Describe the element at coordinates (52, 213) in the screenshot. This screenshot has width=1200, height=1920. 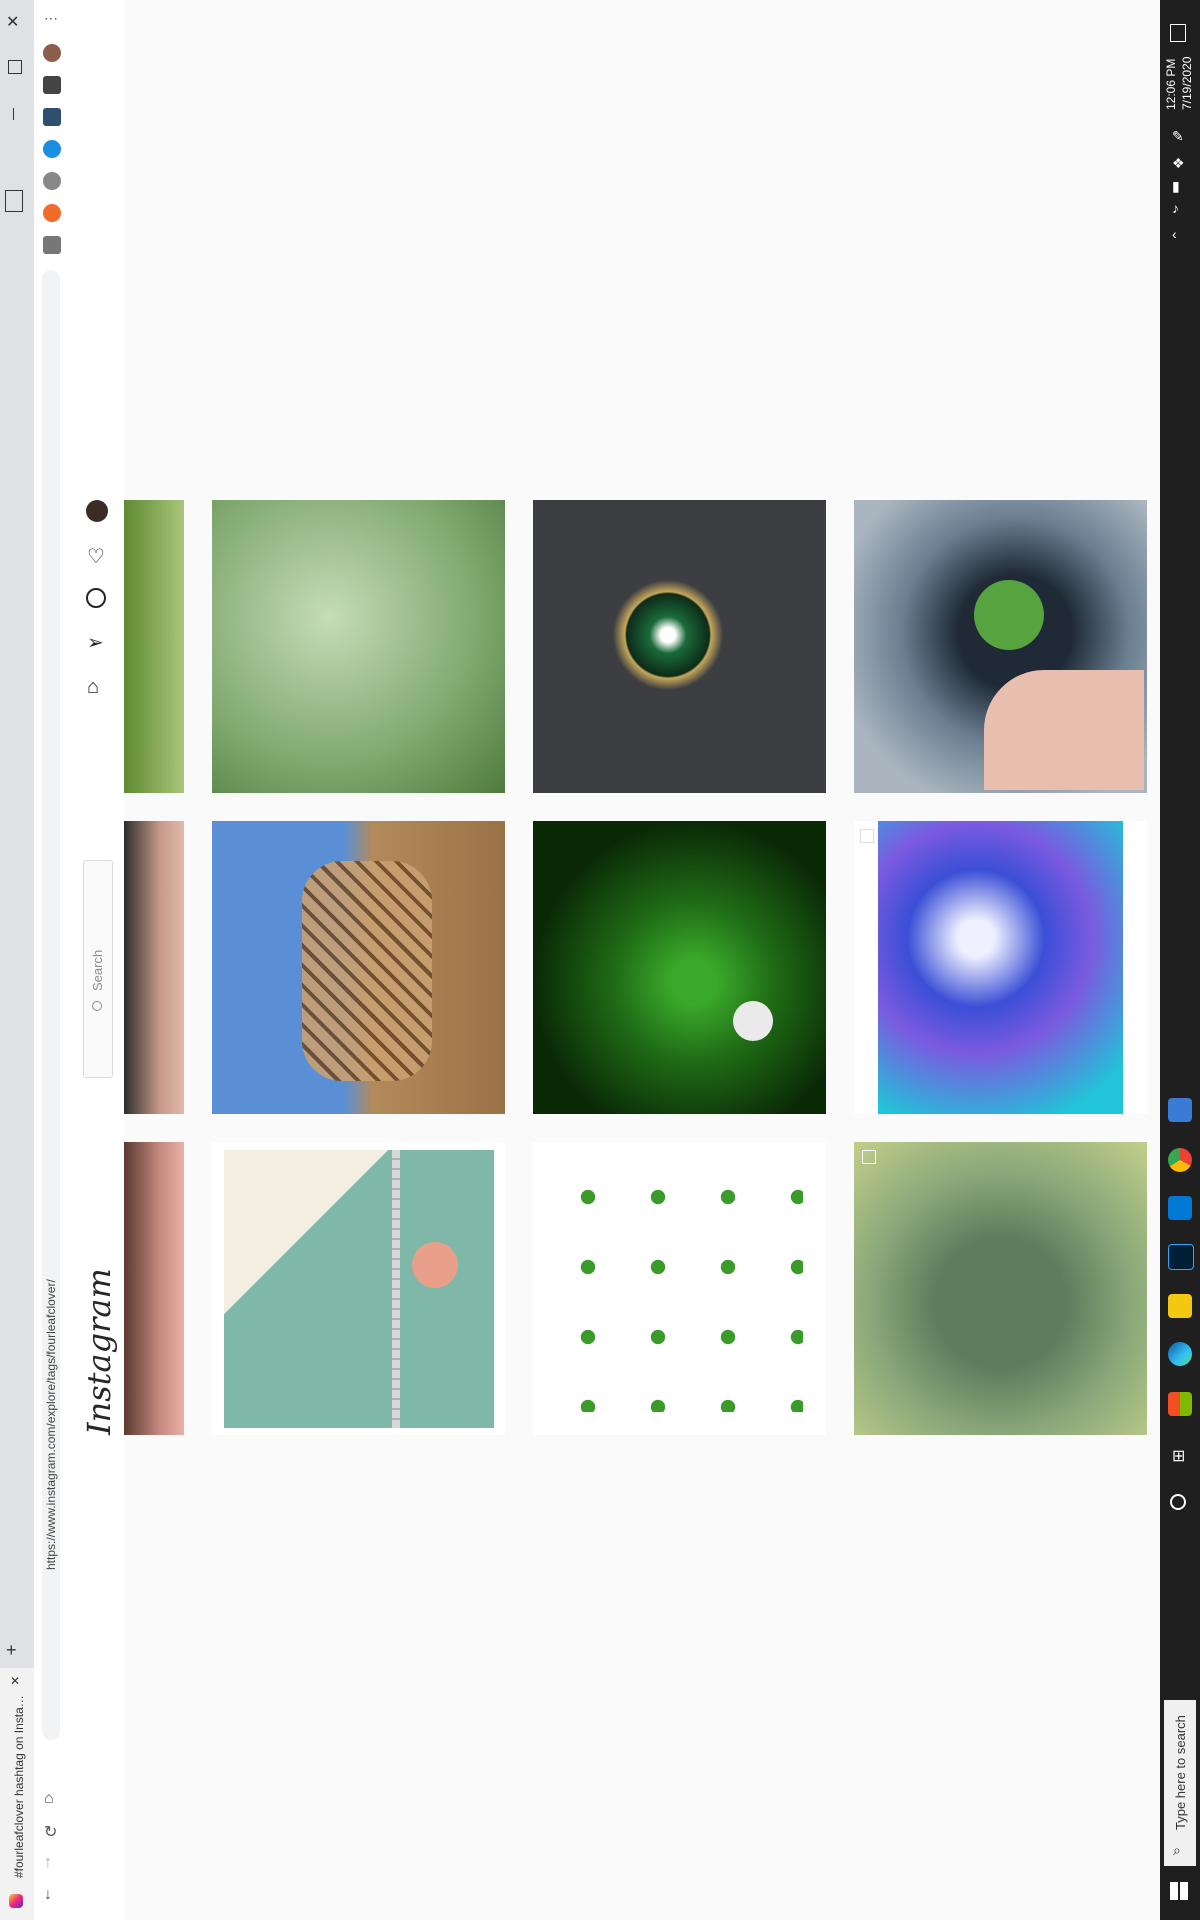
I see `extension-orange-icon` at that location.